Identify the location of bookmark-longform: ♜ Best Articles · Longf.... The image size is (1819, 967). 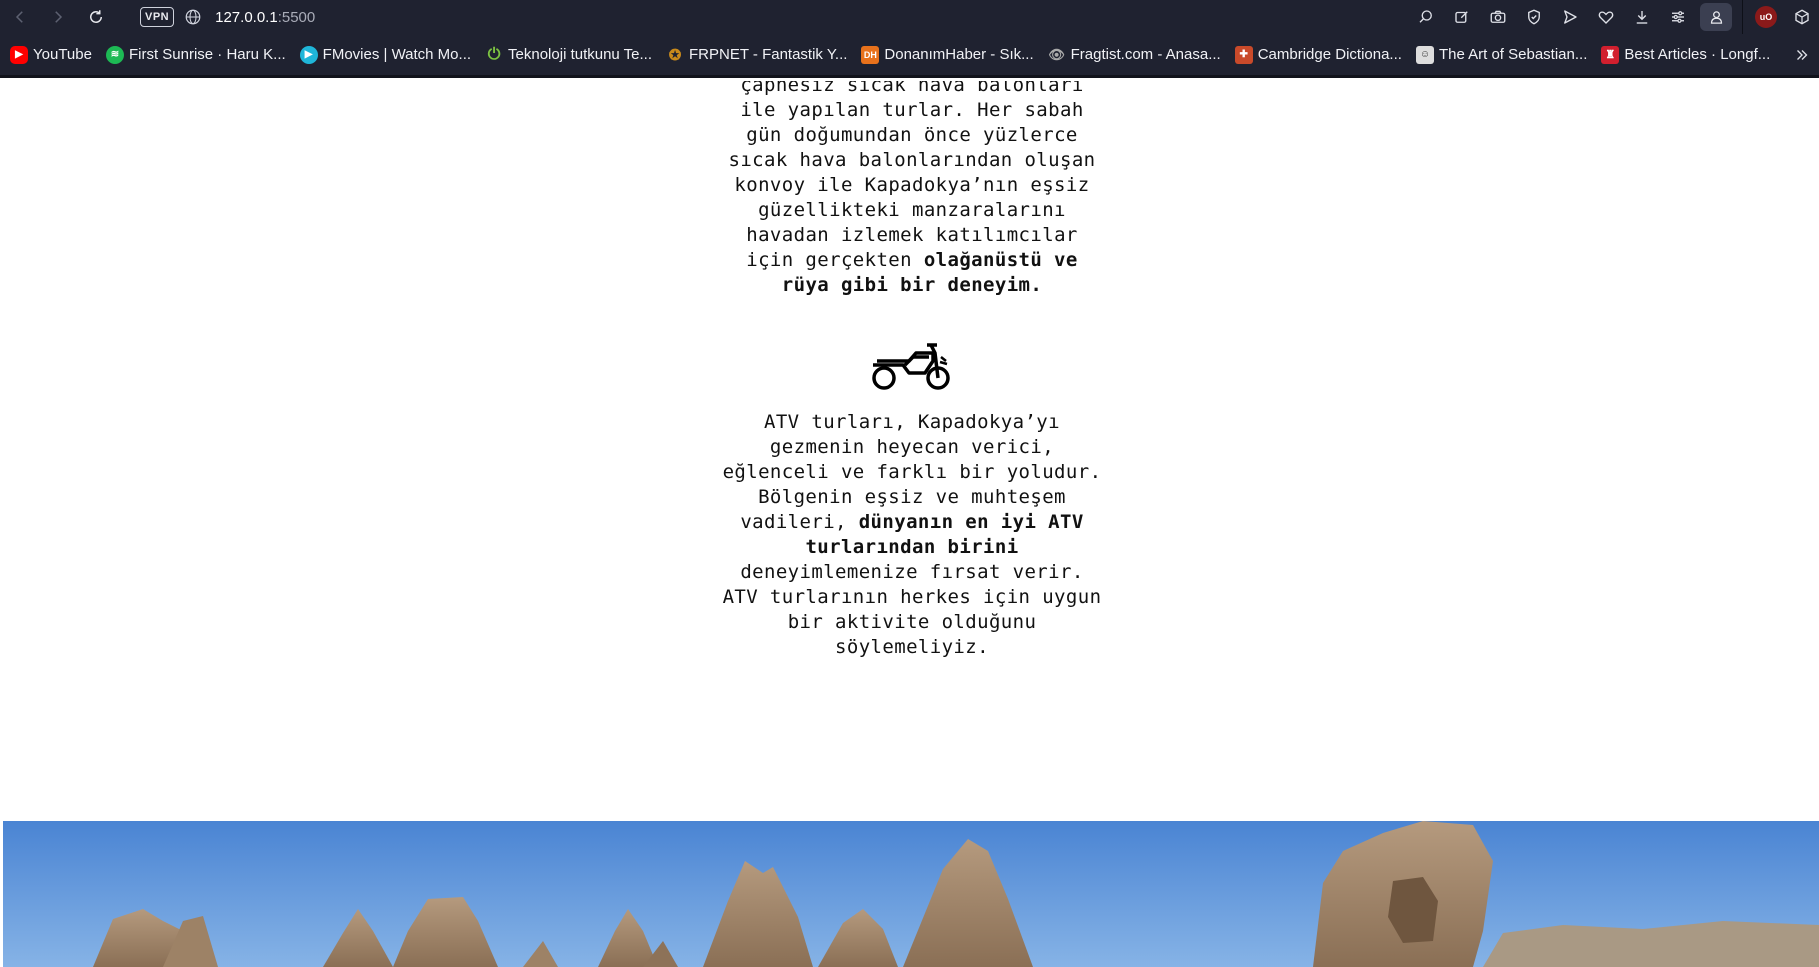
(1686, 54).